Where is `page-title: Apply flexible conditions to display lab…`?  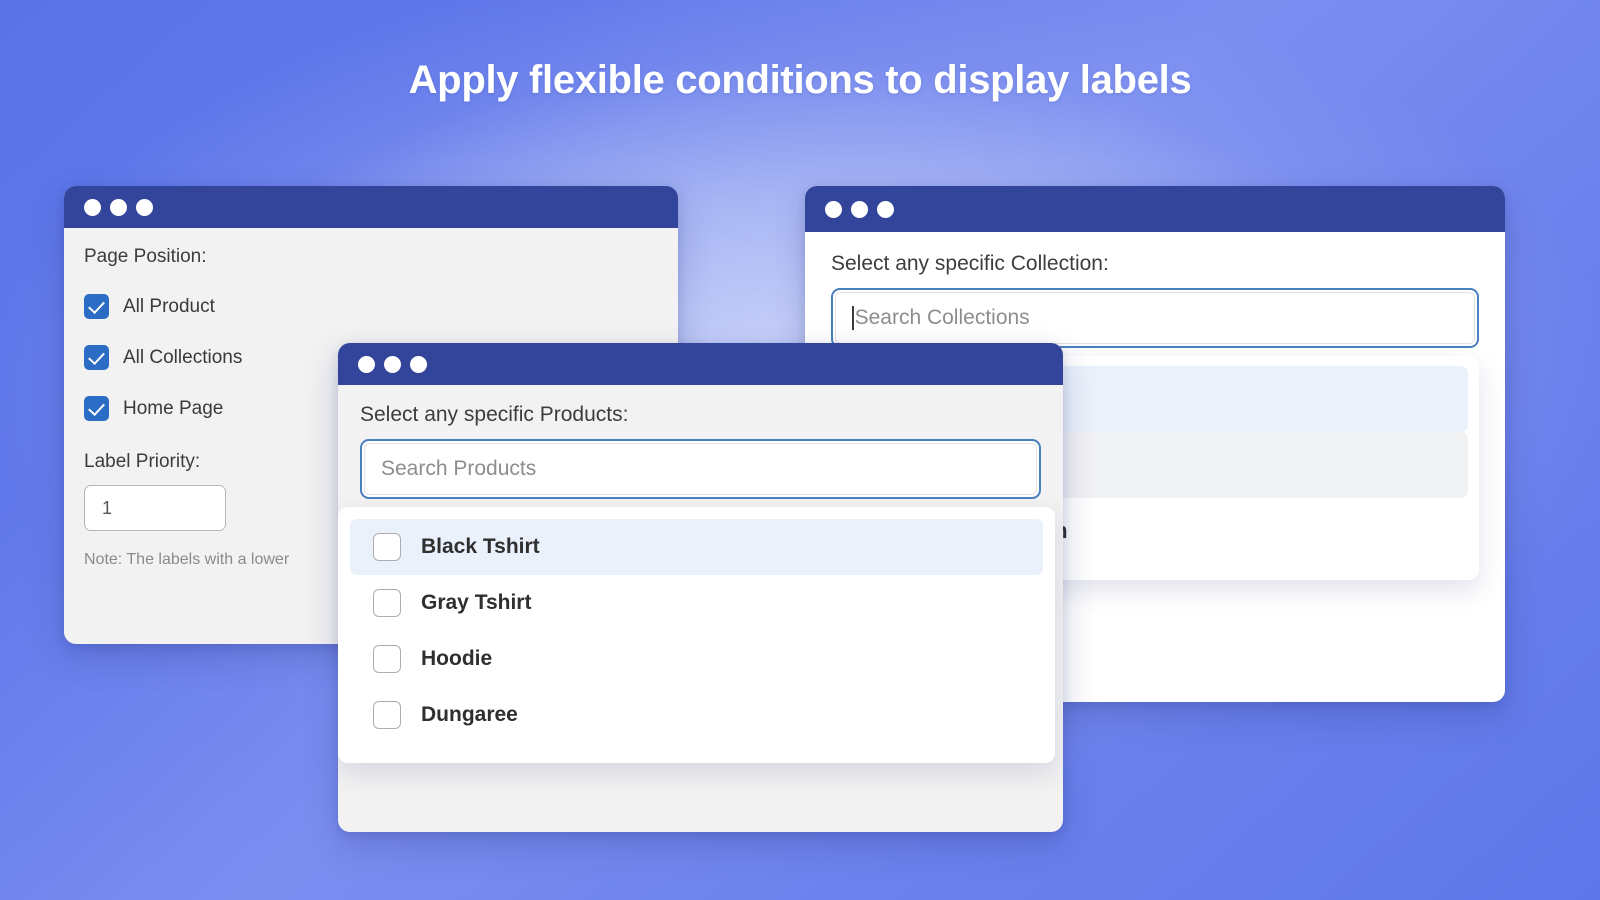
page-title: Apply flexible conditions to display lab… is located at coordinates (800, 80).